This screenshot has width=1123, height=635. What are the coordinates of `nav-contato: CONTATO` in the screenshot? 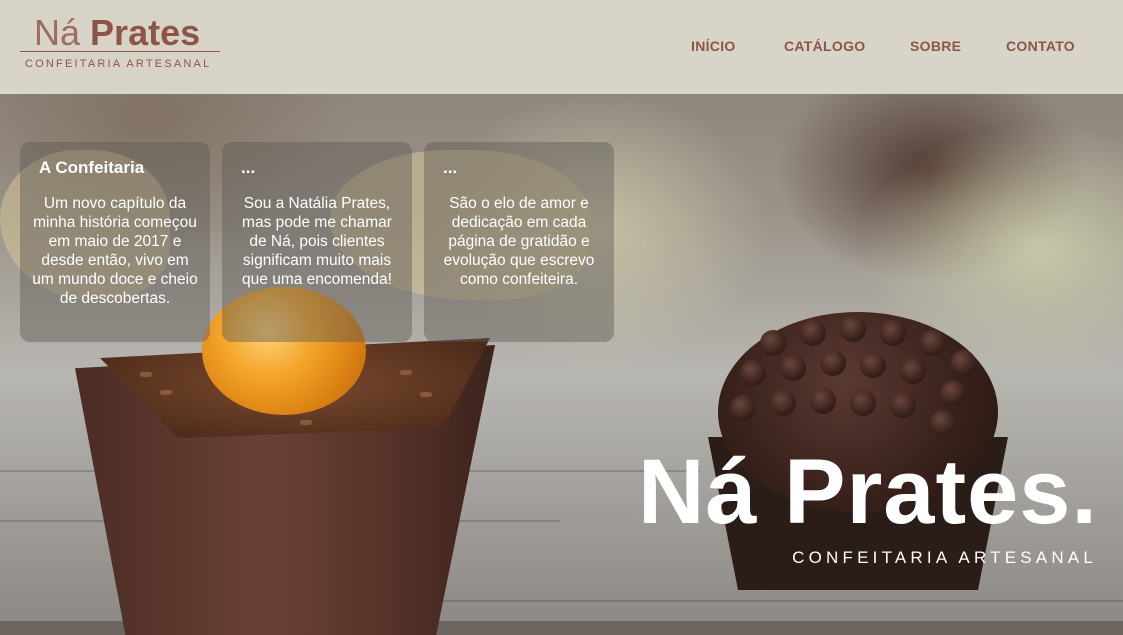 It's located at (1040, 46).